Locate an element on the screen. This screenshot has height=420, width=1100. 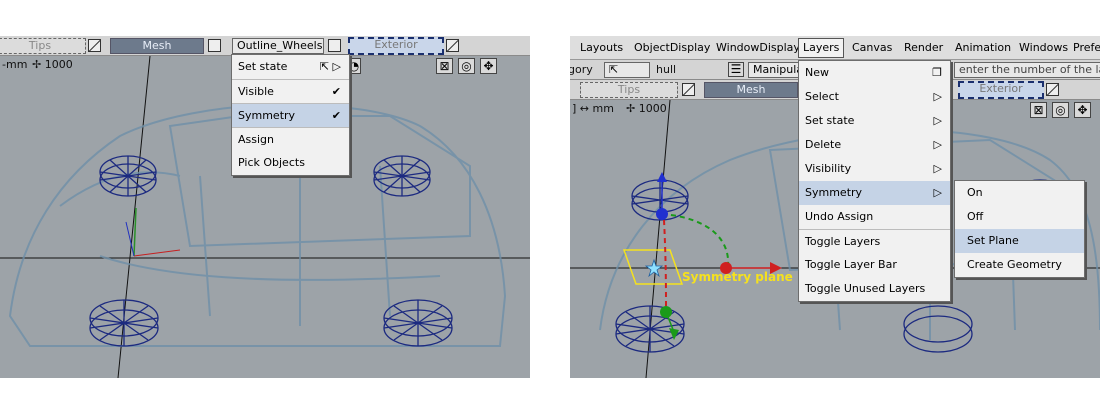
menu-animation: Animation is located at coordinates (983, 48).